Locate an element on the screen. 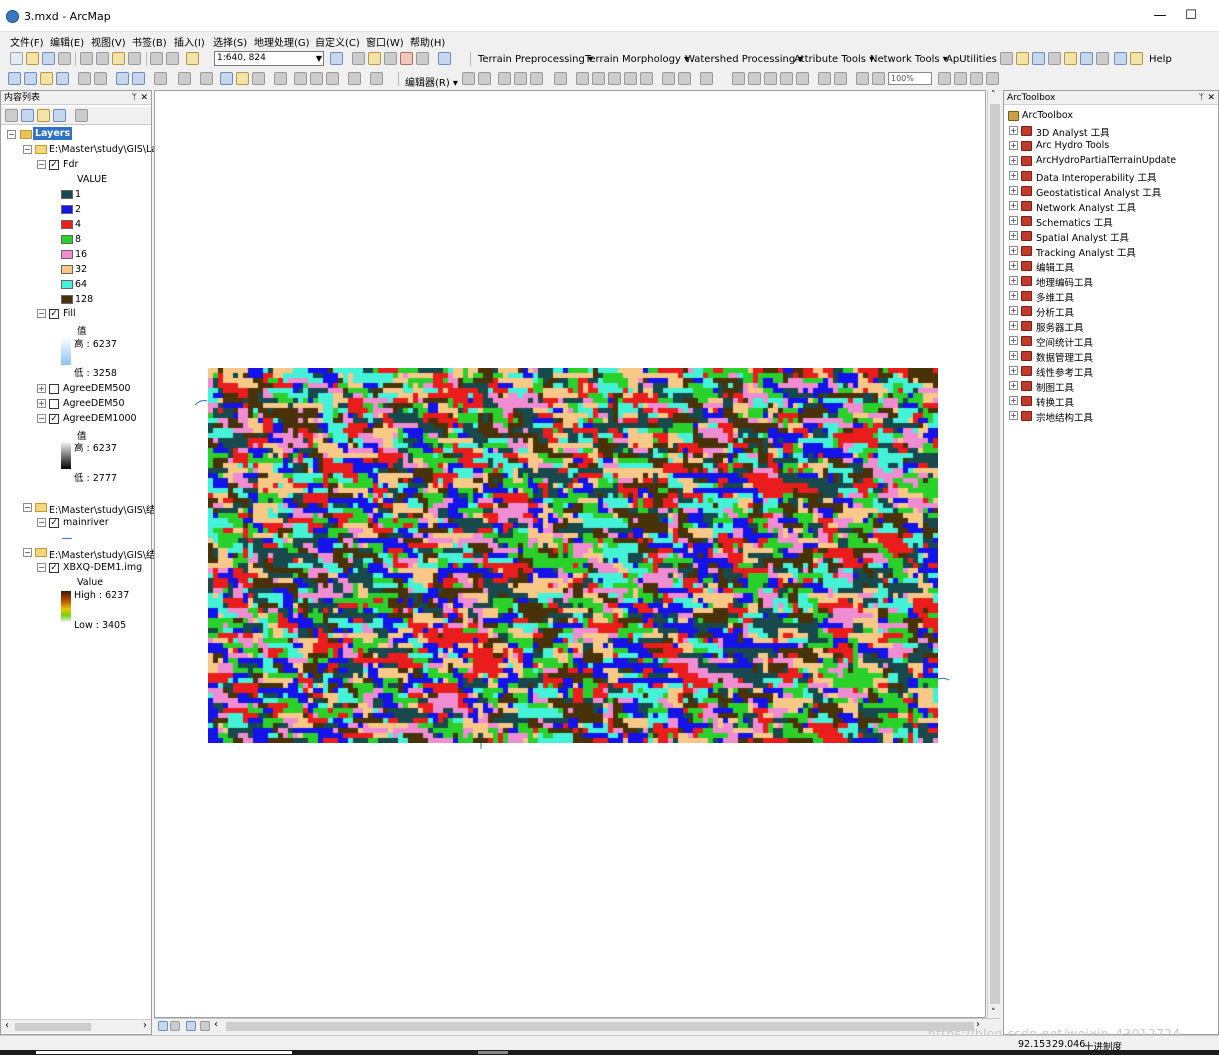  point-delineation-icon is located at coordinates (1038, 58).